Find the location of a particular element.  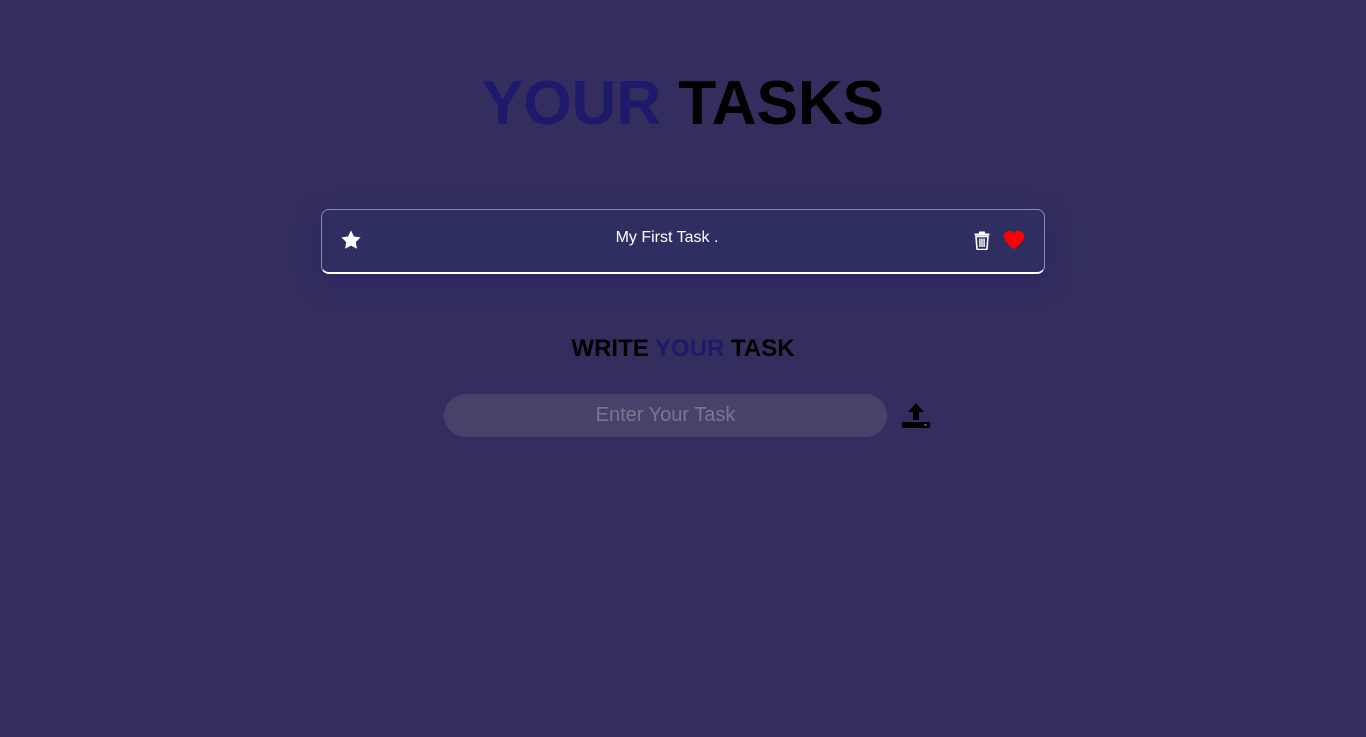

page-title: YOUR TASKS is located at coordinates (683, 104).